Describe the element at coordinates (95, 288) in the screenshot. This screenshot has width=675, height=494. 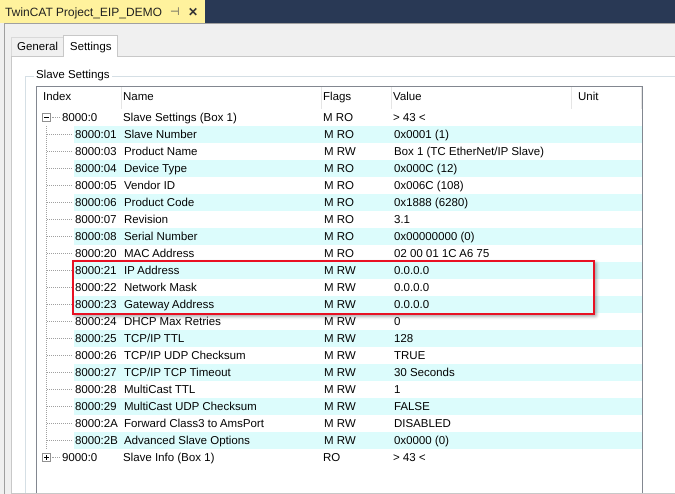
I see `table-cell: 8000:22` at that location.